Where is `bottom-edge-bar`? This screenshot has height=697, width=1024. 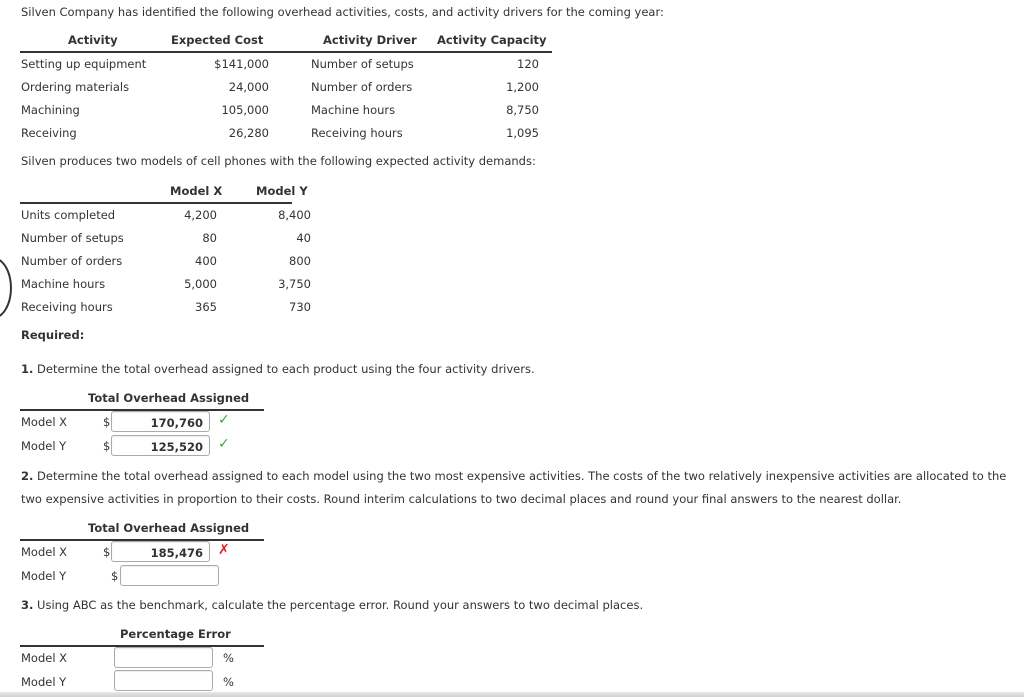 bottom-edge-bar is located at coordinates (512, 694).